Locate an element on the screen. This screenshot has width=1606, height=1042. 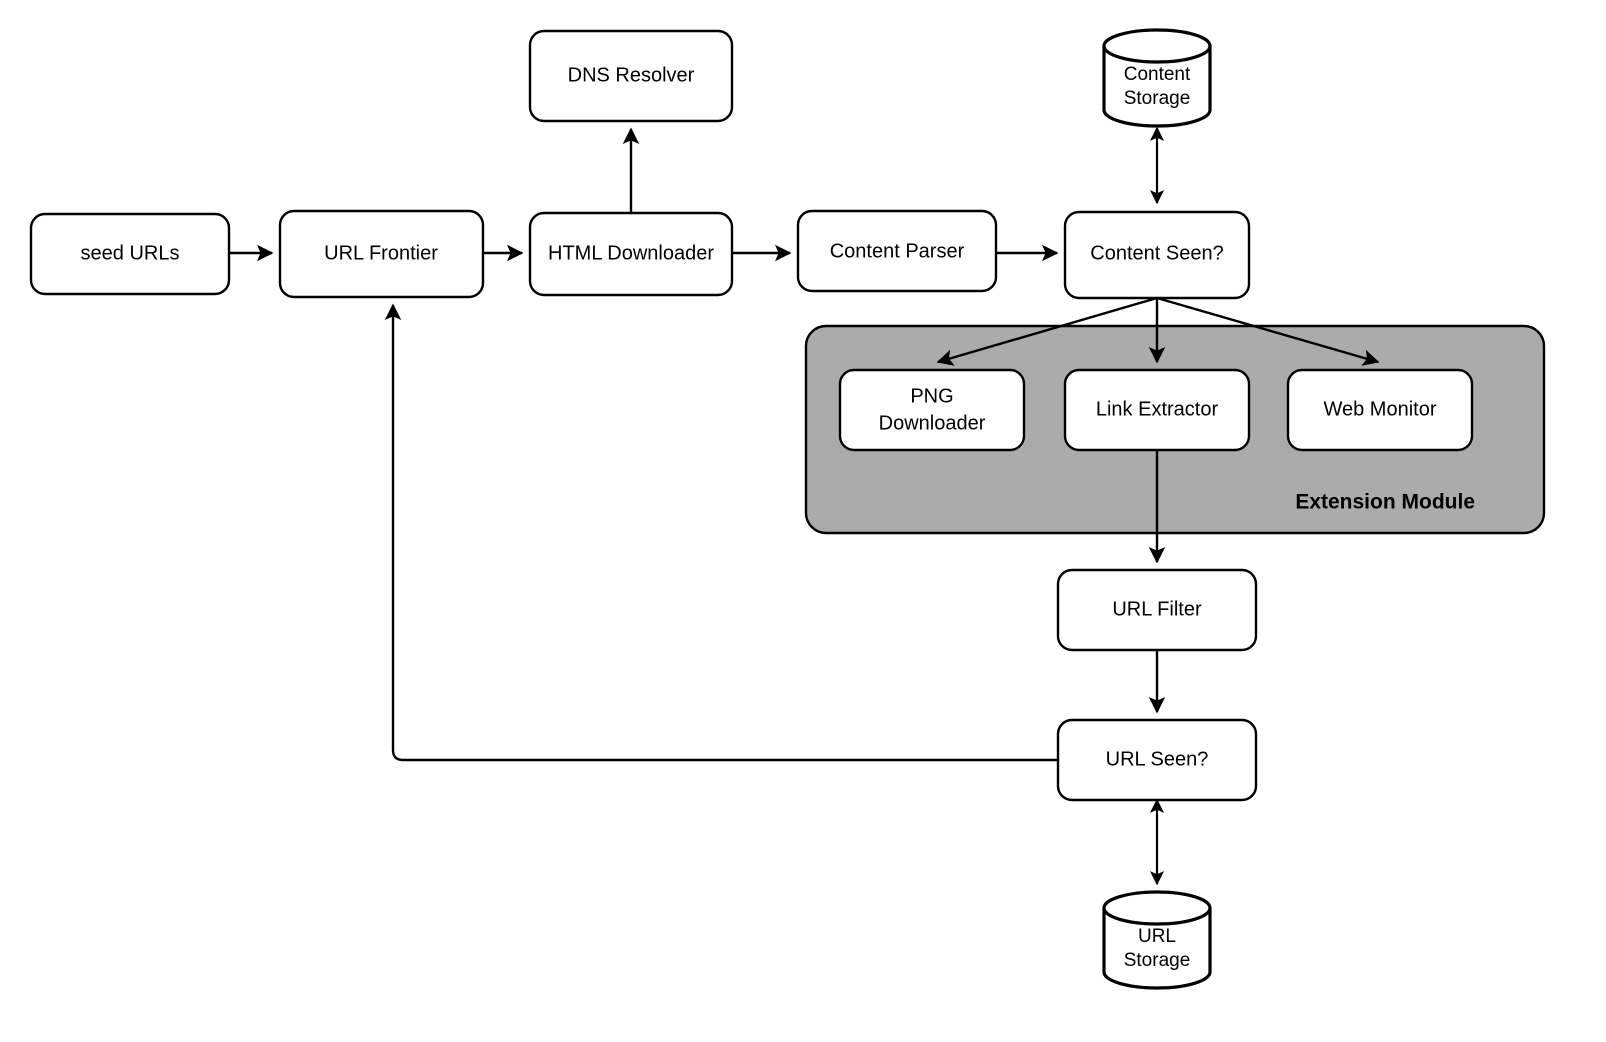
node-dns-resolver: DNS Resolver is located at coordinates (631, 76).